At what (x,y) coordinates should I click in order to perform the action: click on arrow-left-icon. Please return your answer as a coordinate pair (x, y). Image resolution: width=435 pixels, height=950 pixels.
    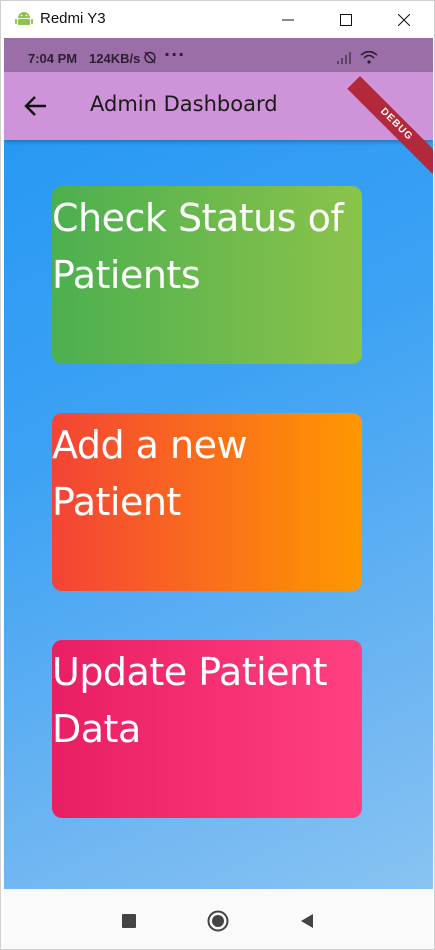
    Looking at the image, I should click on (35, 106).